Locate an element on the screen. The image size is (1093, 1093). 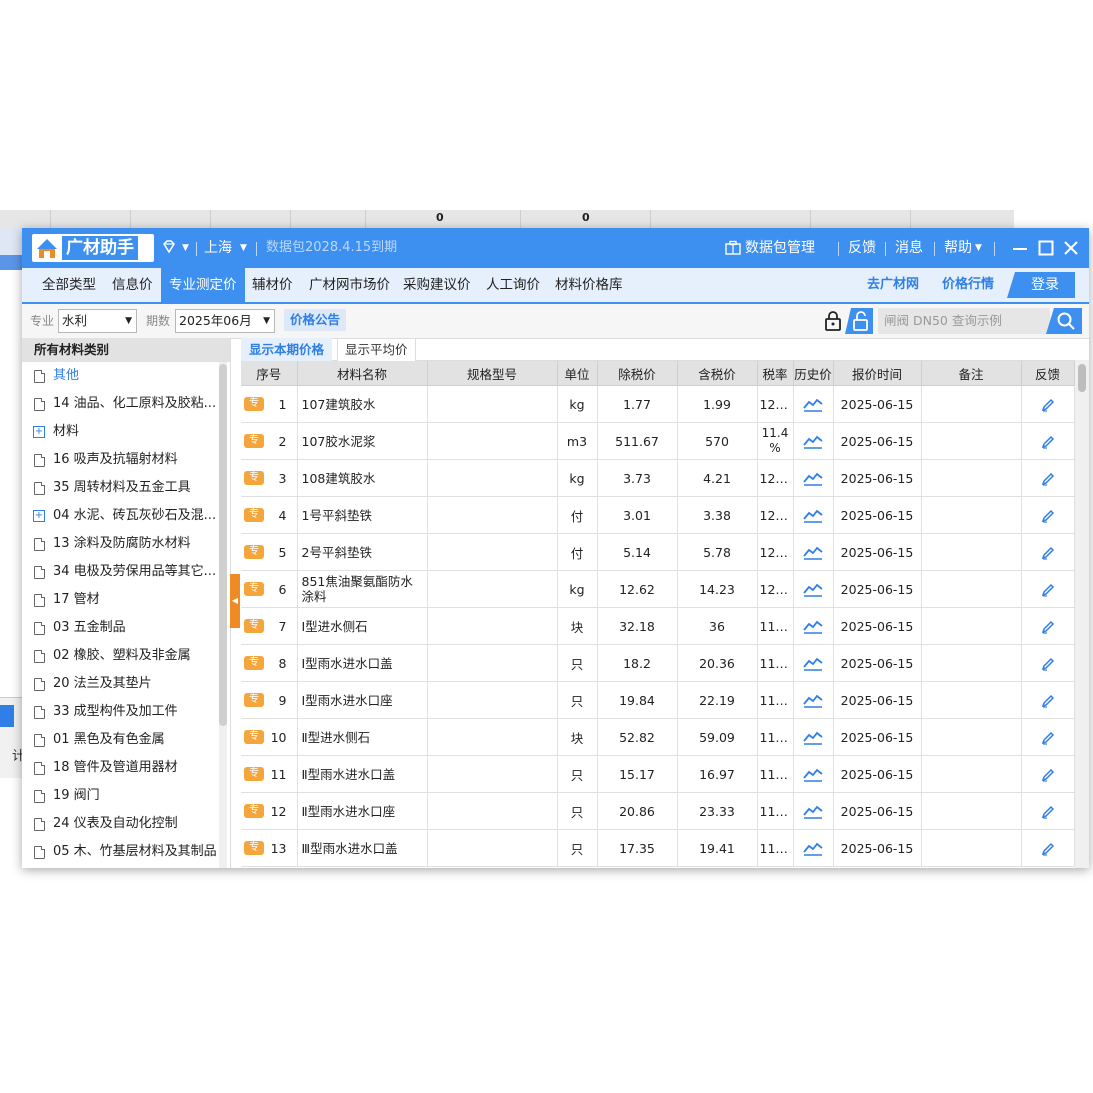
sidebar-item: 24 仪表及自动化控制 is located at coordinates (126, 824).